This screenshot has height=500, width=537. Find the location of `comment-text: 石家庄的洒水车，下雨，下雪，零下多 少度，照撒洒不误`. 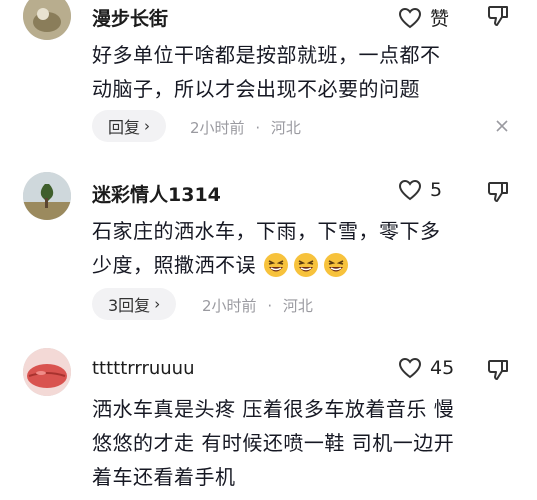

comment-text: 石家庄的洒水车，下雨，下雪，零下多 少度，照撒洒不误 is located at coordinates (302, 248).